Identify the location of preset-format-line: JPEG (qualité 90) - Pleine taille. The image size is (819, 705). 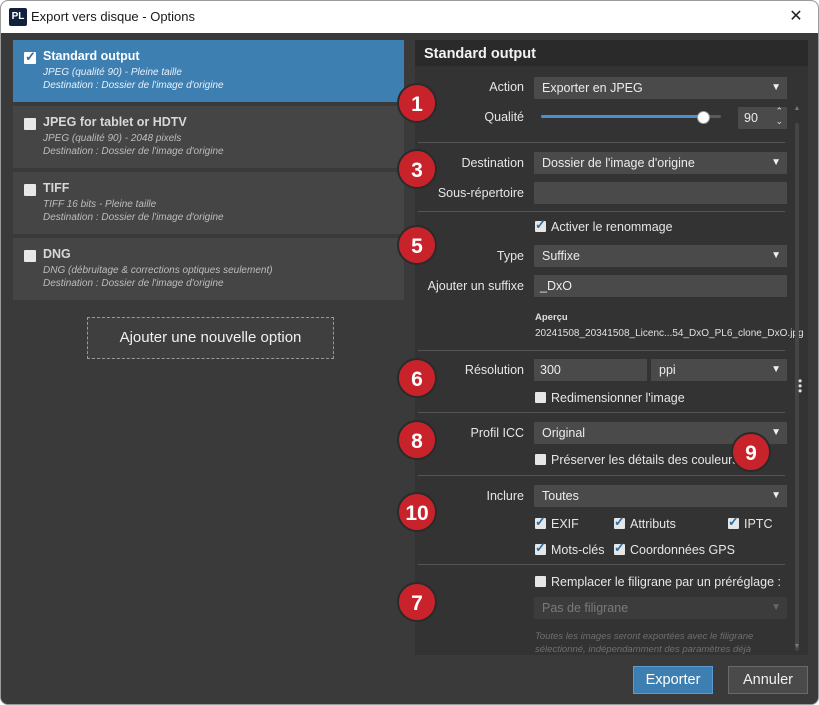
(112, 72).